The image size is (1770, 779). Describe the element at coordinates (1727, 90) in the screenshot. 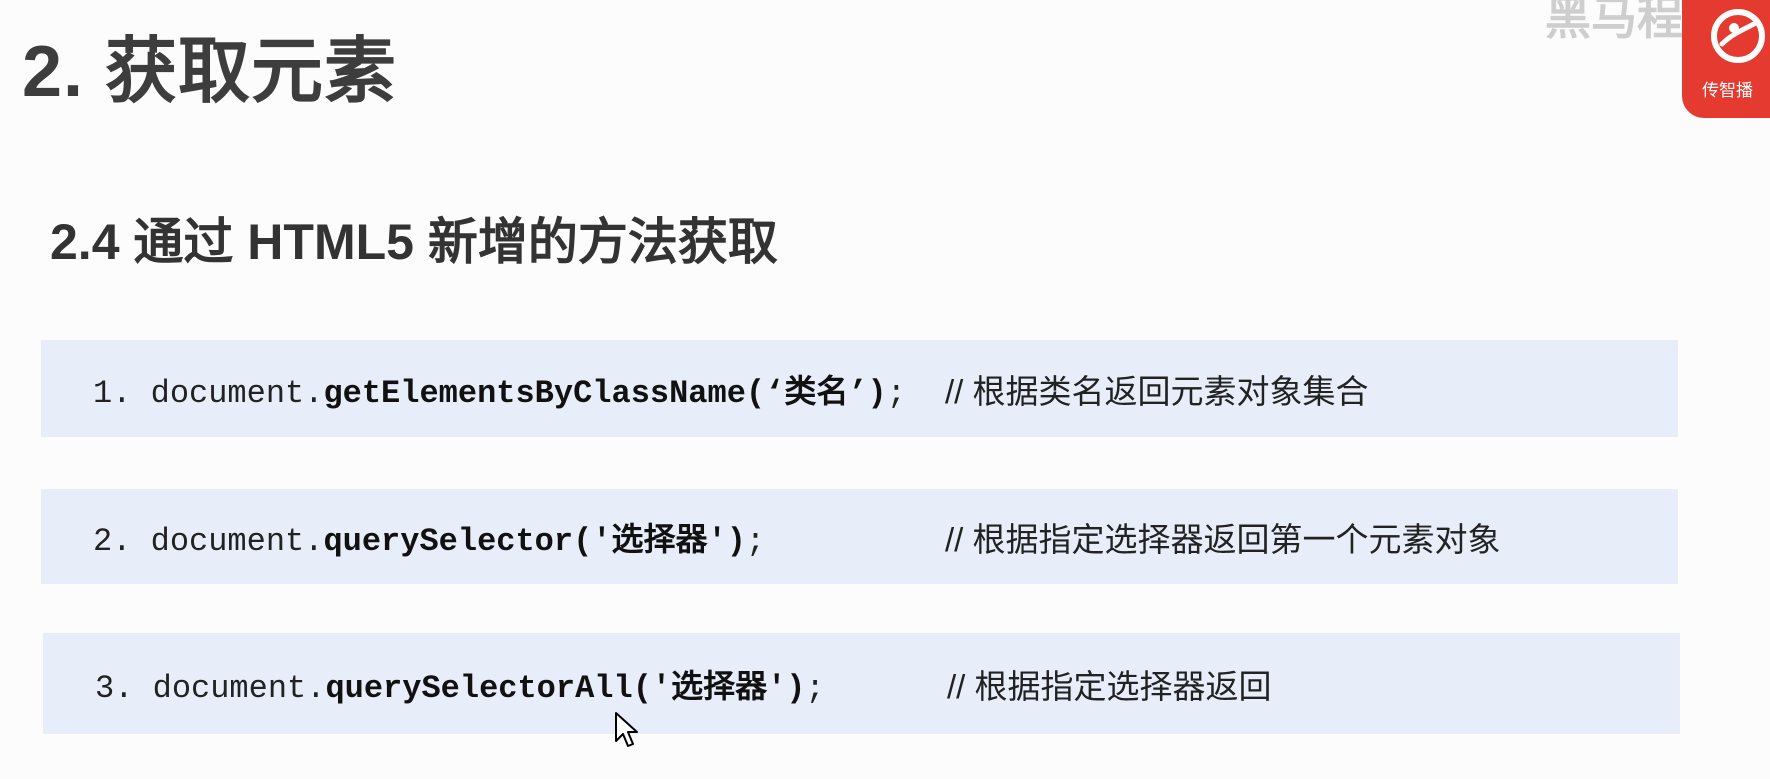

I see `brand-logo-text: 传智播` at that location.